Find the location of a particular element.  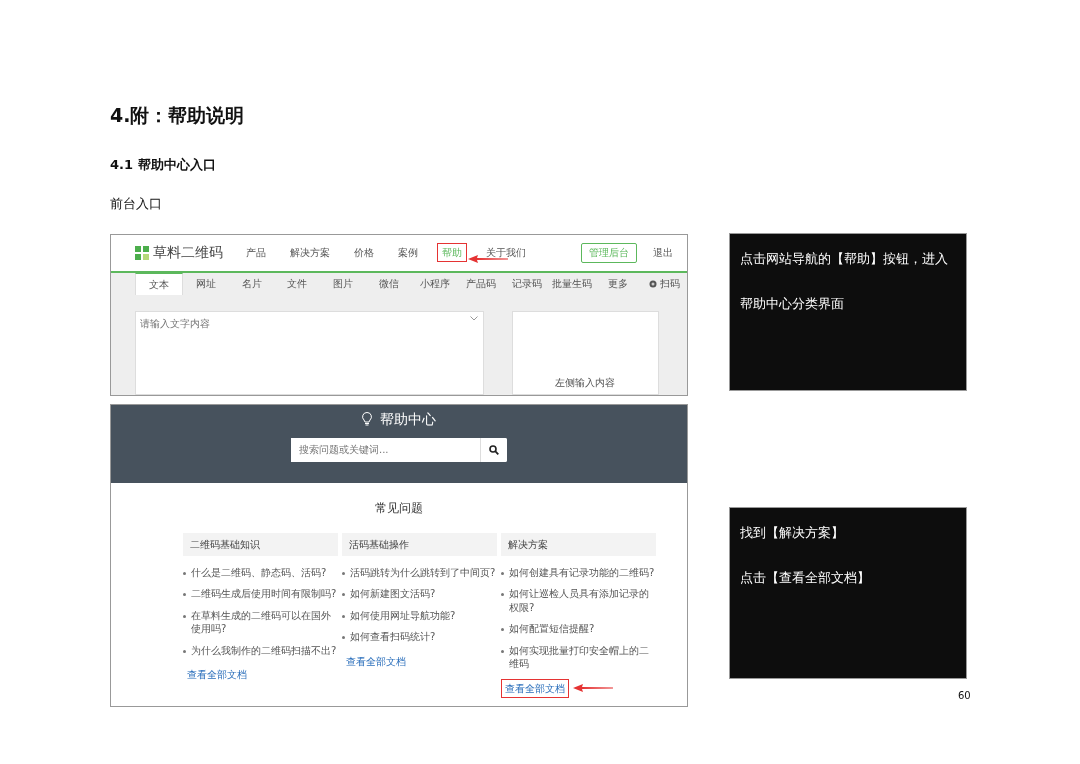

lightbulb-icon is located at coordinates (367, 419).